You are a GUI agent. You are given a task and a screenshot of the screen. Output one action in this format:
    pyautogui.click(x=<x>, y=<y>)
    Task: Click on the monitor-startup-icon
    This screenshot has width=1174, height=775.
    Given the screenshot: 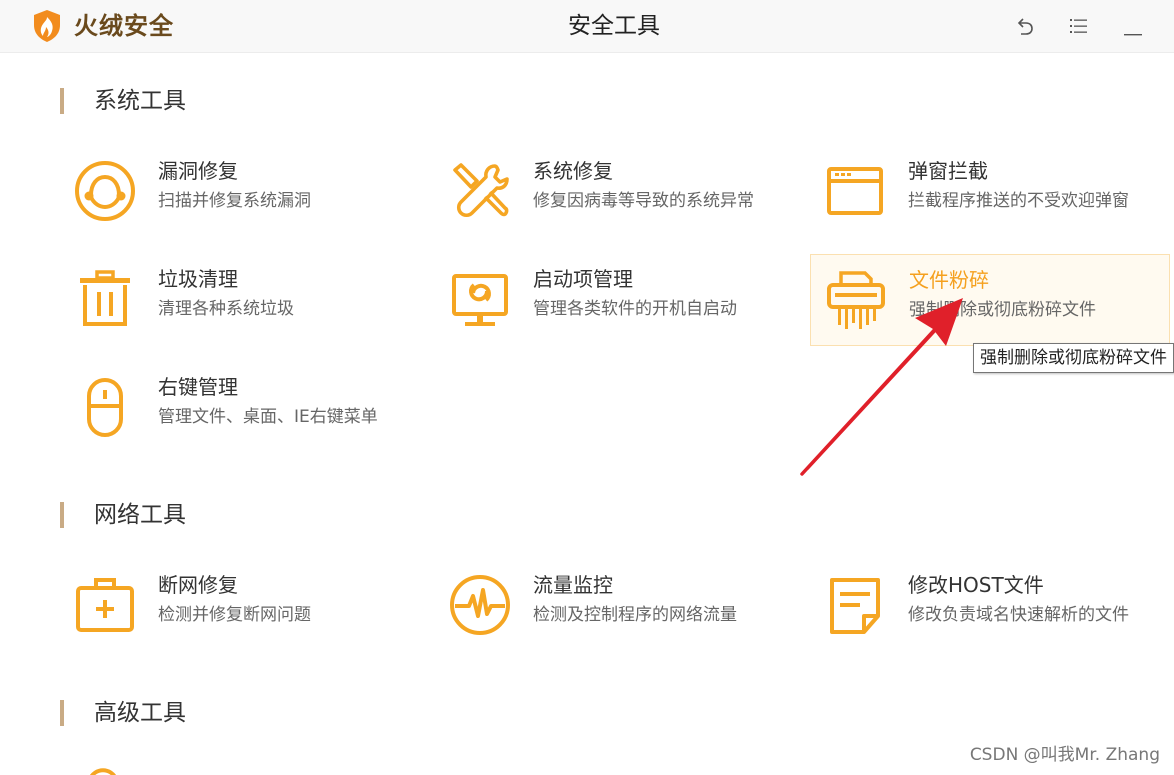 What is the action you would take?
    pyautogui.click(x=480, y=299)
    